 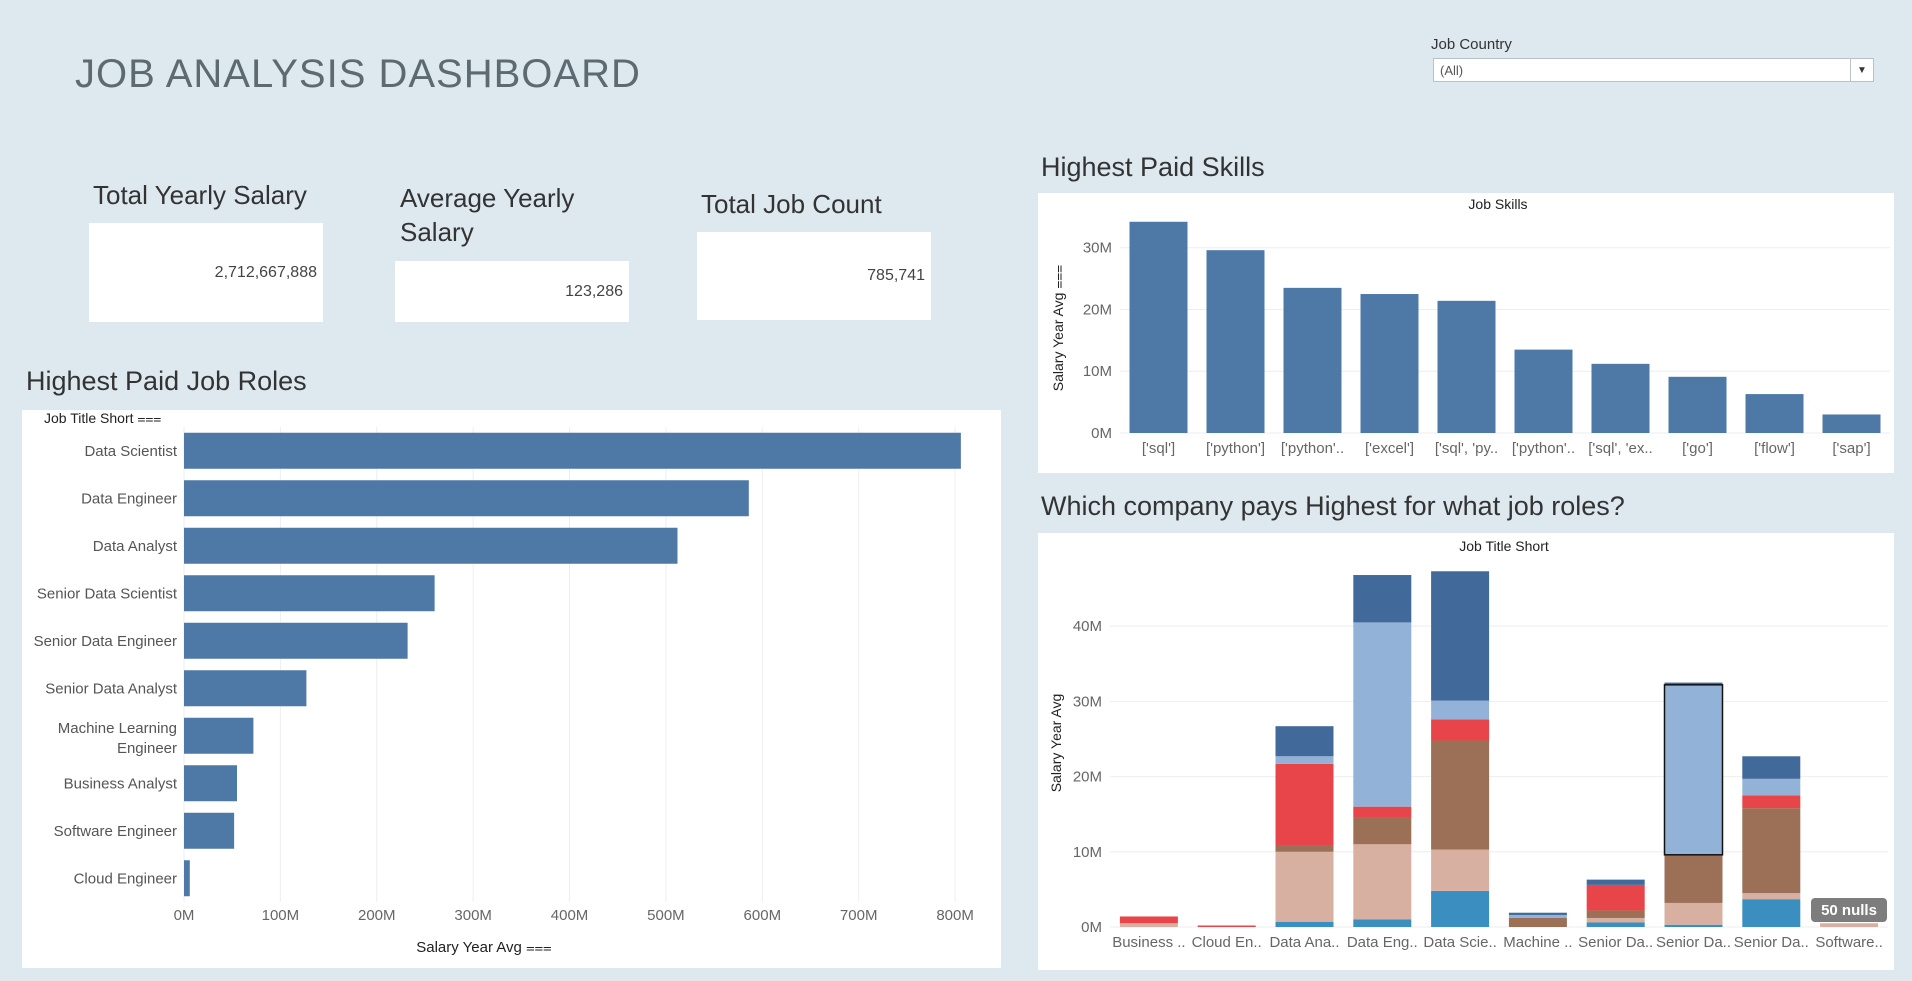 I want to click on dropdown-value: (All), so click(x=1452, y=70).